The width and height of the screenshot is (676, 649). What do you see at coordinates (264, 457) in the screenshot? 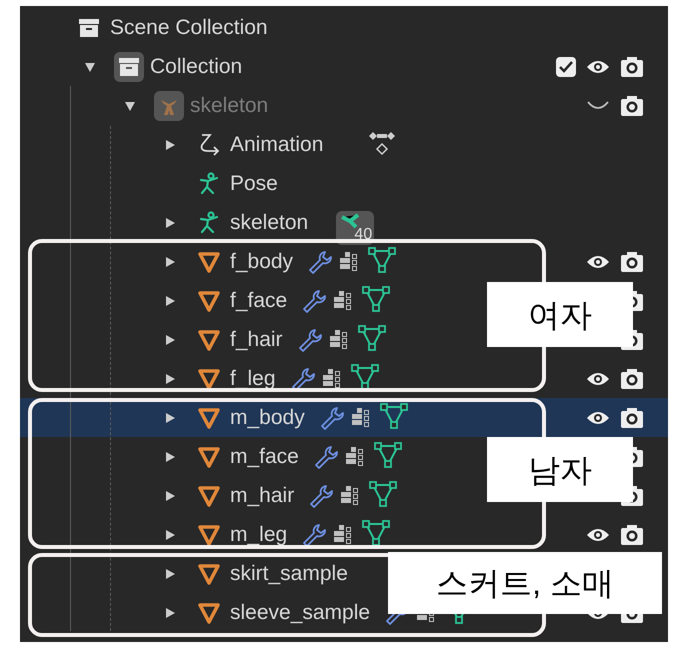
I see `item-name: m_face` at bounding box center [264, 457].